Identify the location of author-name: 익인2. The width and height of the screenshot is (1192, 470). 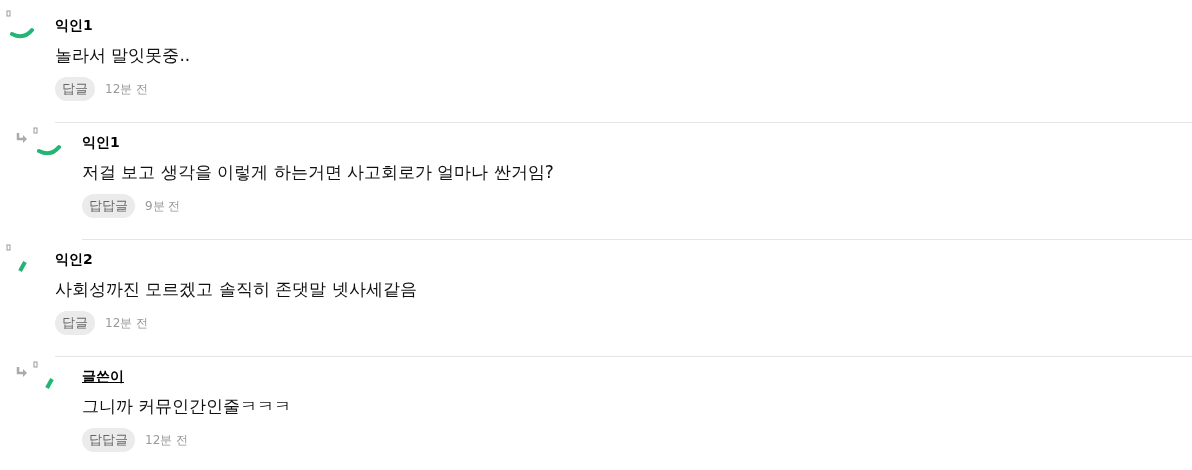
(74, 259).